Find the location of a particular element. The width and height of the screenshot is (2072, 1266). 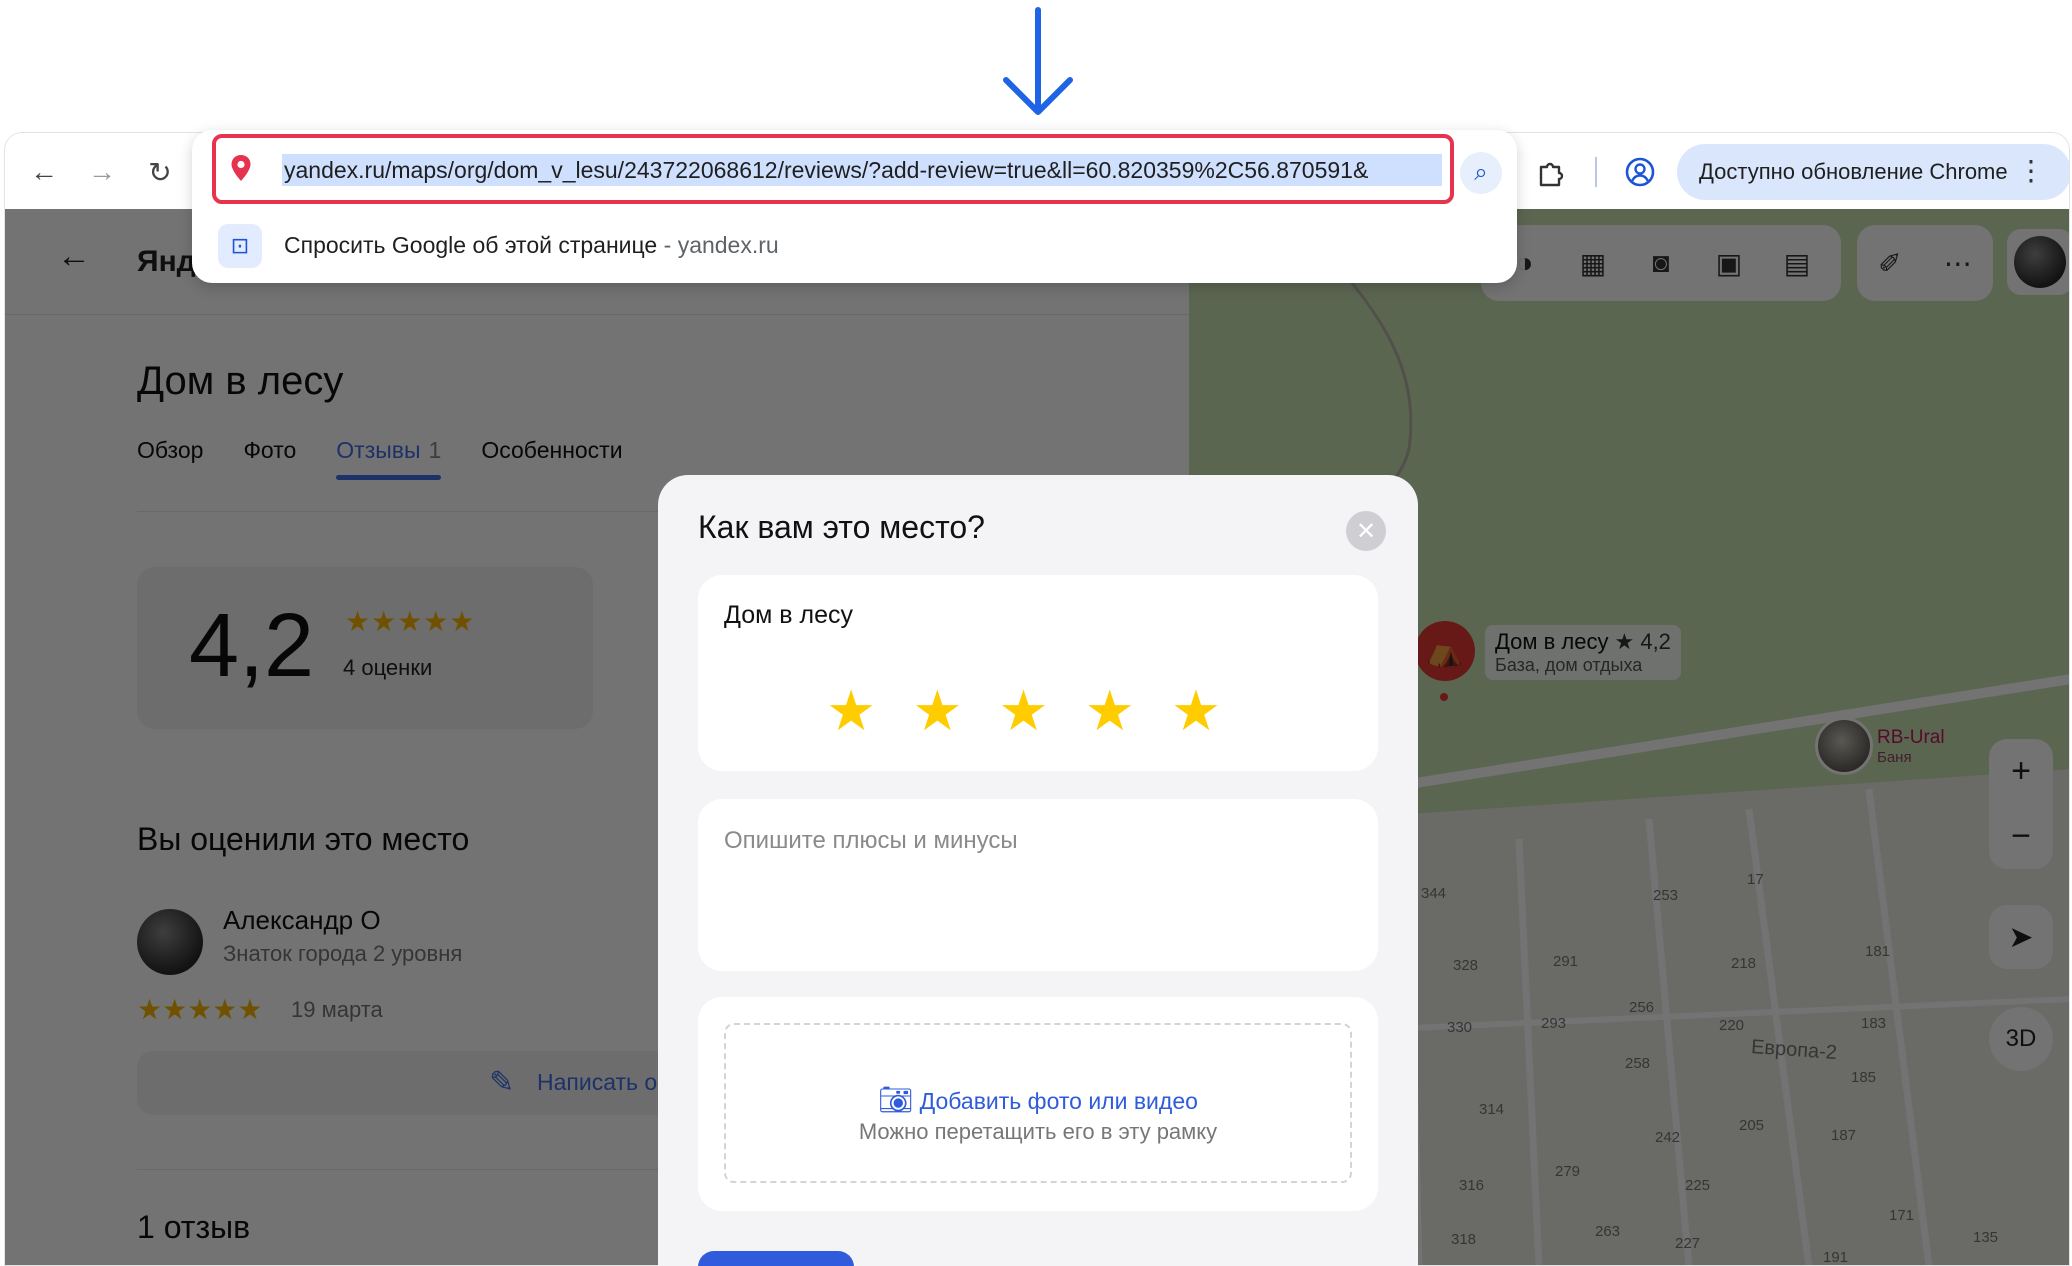

locate-me-icon: ➤ is located at coordinates (2021, 937).